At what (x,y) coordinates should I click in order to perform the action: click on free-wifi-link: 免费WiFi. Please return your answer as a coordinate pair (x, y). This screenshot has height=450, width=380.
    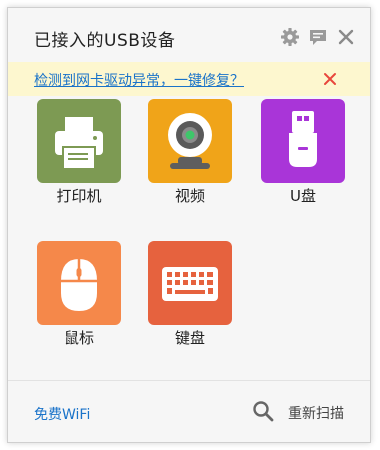
    Looking at the image, I should click on (62, 414).